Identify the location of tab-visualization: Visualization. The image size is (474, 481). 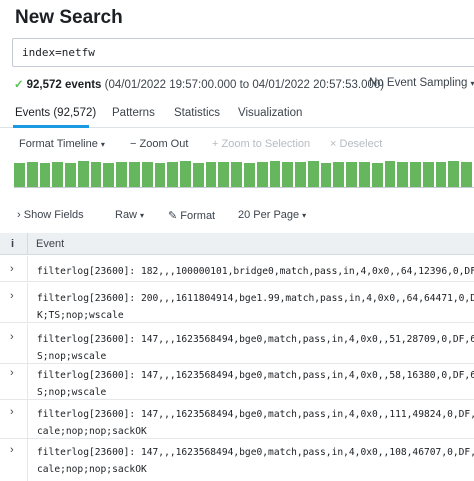
(270, 113).